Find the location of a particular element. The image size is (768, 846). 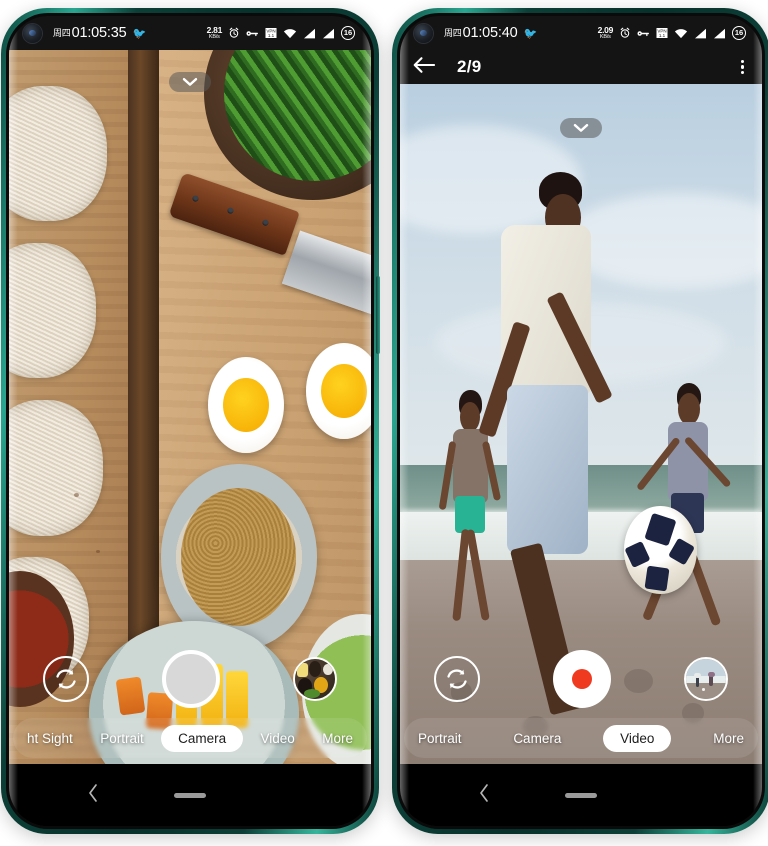

page-title: 2/9 is located at coordinates (469, 66).